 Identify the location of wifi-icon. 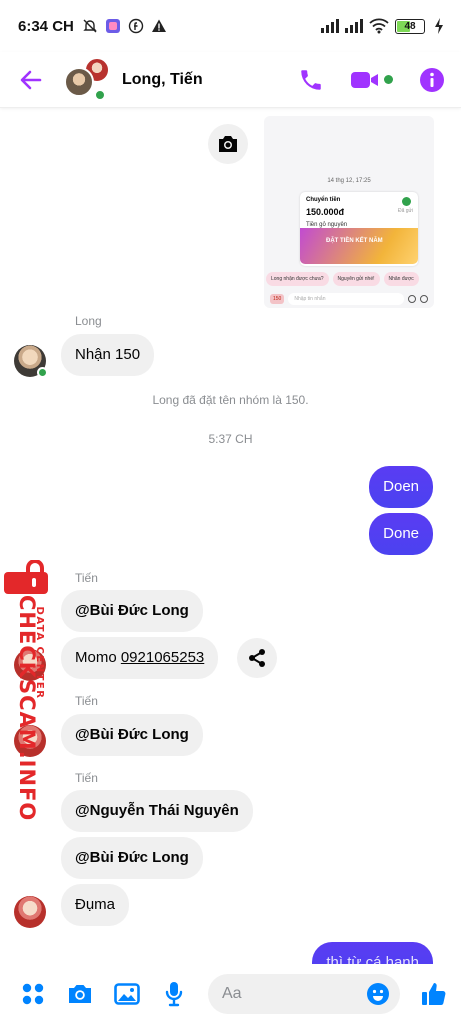
(379, 26).